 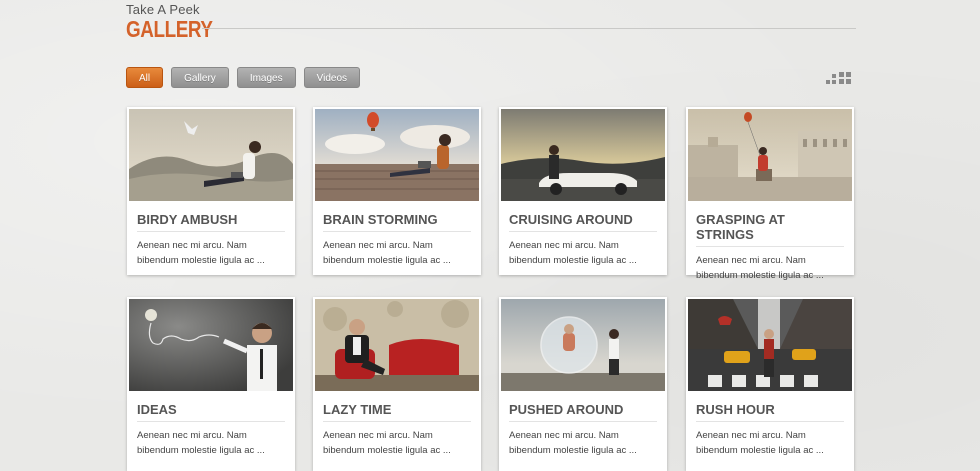 What do you see at coordinates (211, 345) in the screenshot?
I see `card-image-ideas` at bounding box center [211, 345].